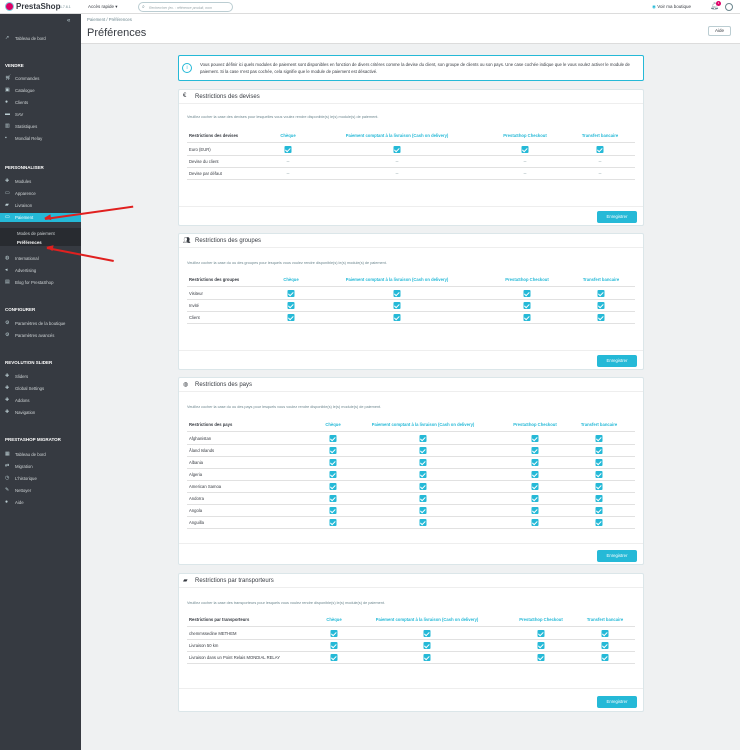 The width and height of the screenshot is (740, 750). What do you see at coordinates (40, 193) in the screenshot?
I see `sidebar-item-appearance: ▭ Apparence` at bounding box center [40, 193].